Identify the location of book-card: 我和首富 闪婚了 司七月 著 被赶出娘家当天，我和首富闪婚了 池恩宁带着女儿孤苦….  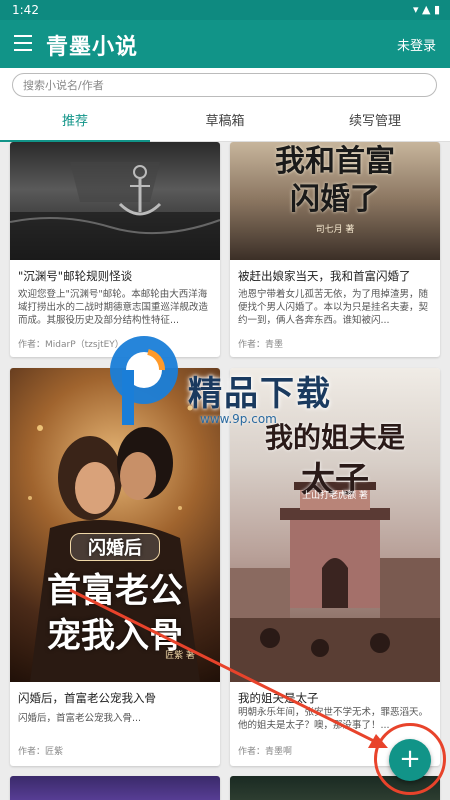
(335, 249).